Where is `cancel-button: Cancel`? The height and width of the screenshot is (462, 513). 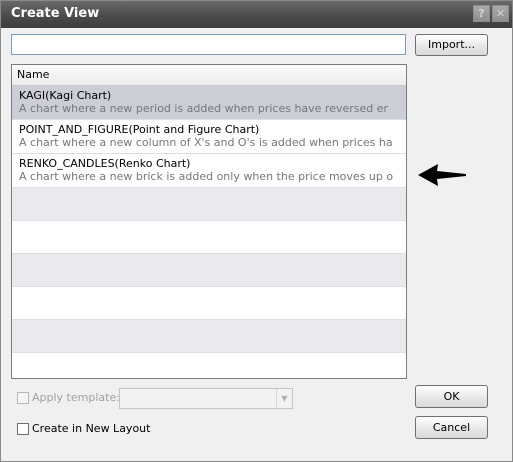
cancel-button: Cancel is located at coordinates (451, 427).